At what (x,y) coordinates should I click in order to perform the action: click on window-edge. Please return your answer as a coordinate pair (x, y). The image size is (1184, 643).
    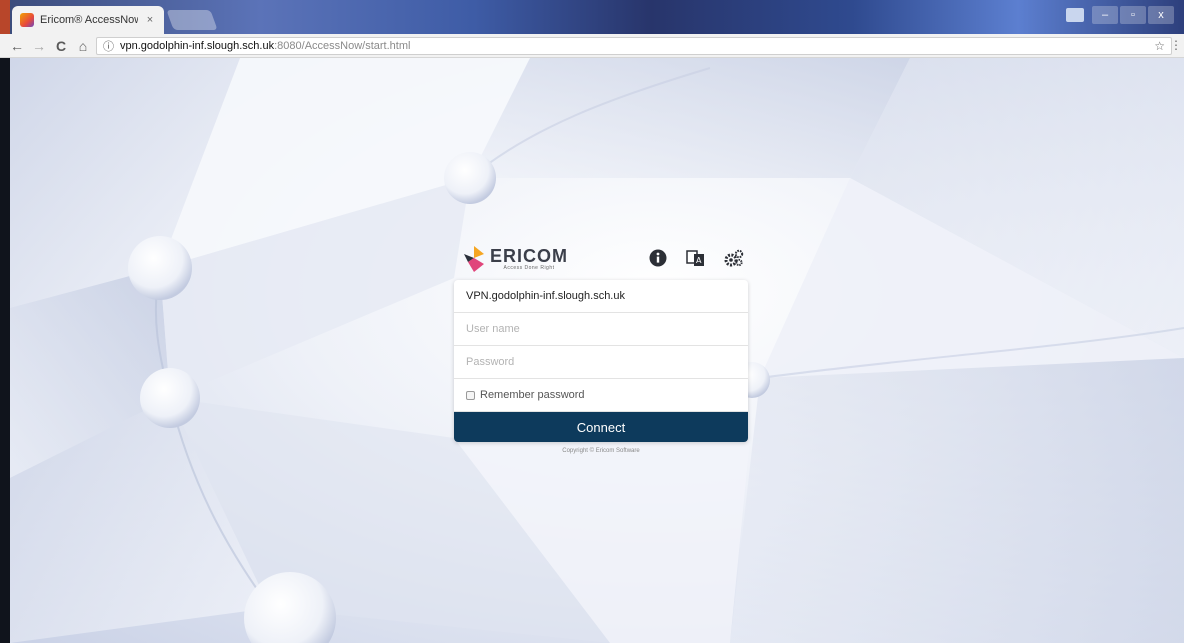
    Looking at the image, I should click on (5, 17).